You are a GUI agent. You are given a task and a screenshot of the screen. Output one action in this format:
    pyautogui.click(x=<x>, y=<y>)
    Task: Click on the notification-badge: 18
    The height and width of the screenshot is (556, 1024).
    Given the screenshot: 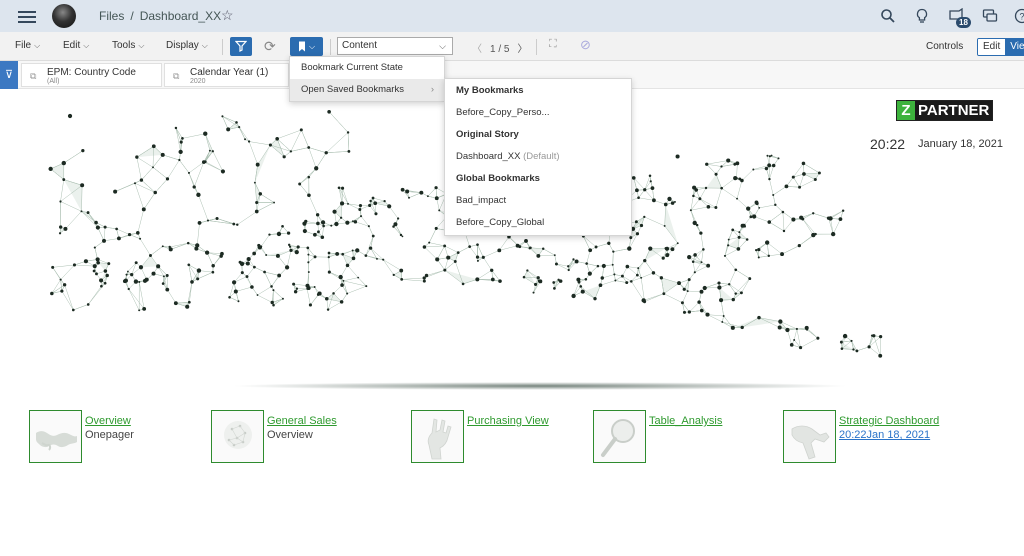 What is the action you would take?
    pyautogui.click(x=963, y=22)
    